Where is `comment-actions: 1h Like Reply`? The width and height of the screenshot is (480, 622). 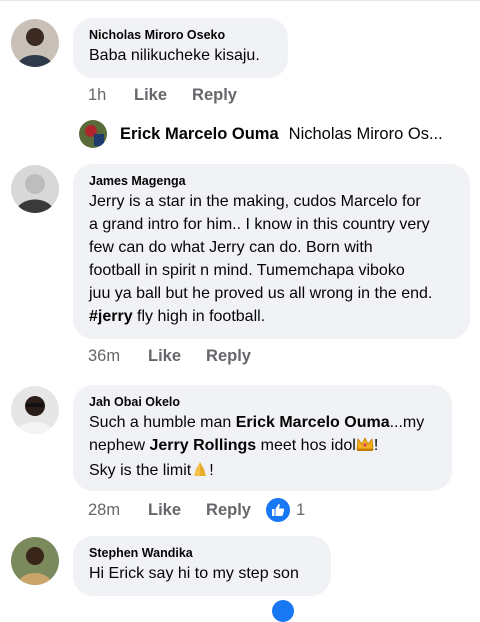 comment-actions: 1h Like Reply is located at coordinates (162, 95).